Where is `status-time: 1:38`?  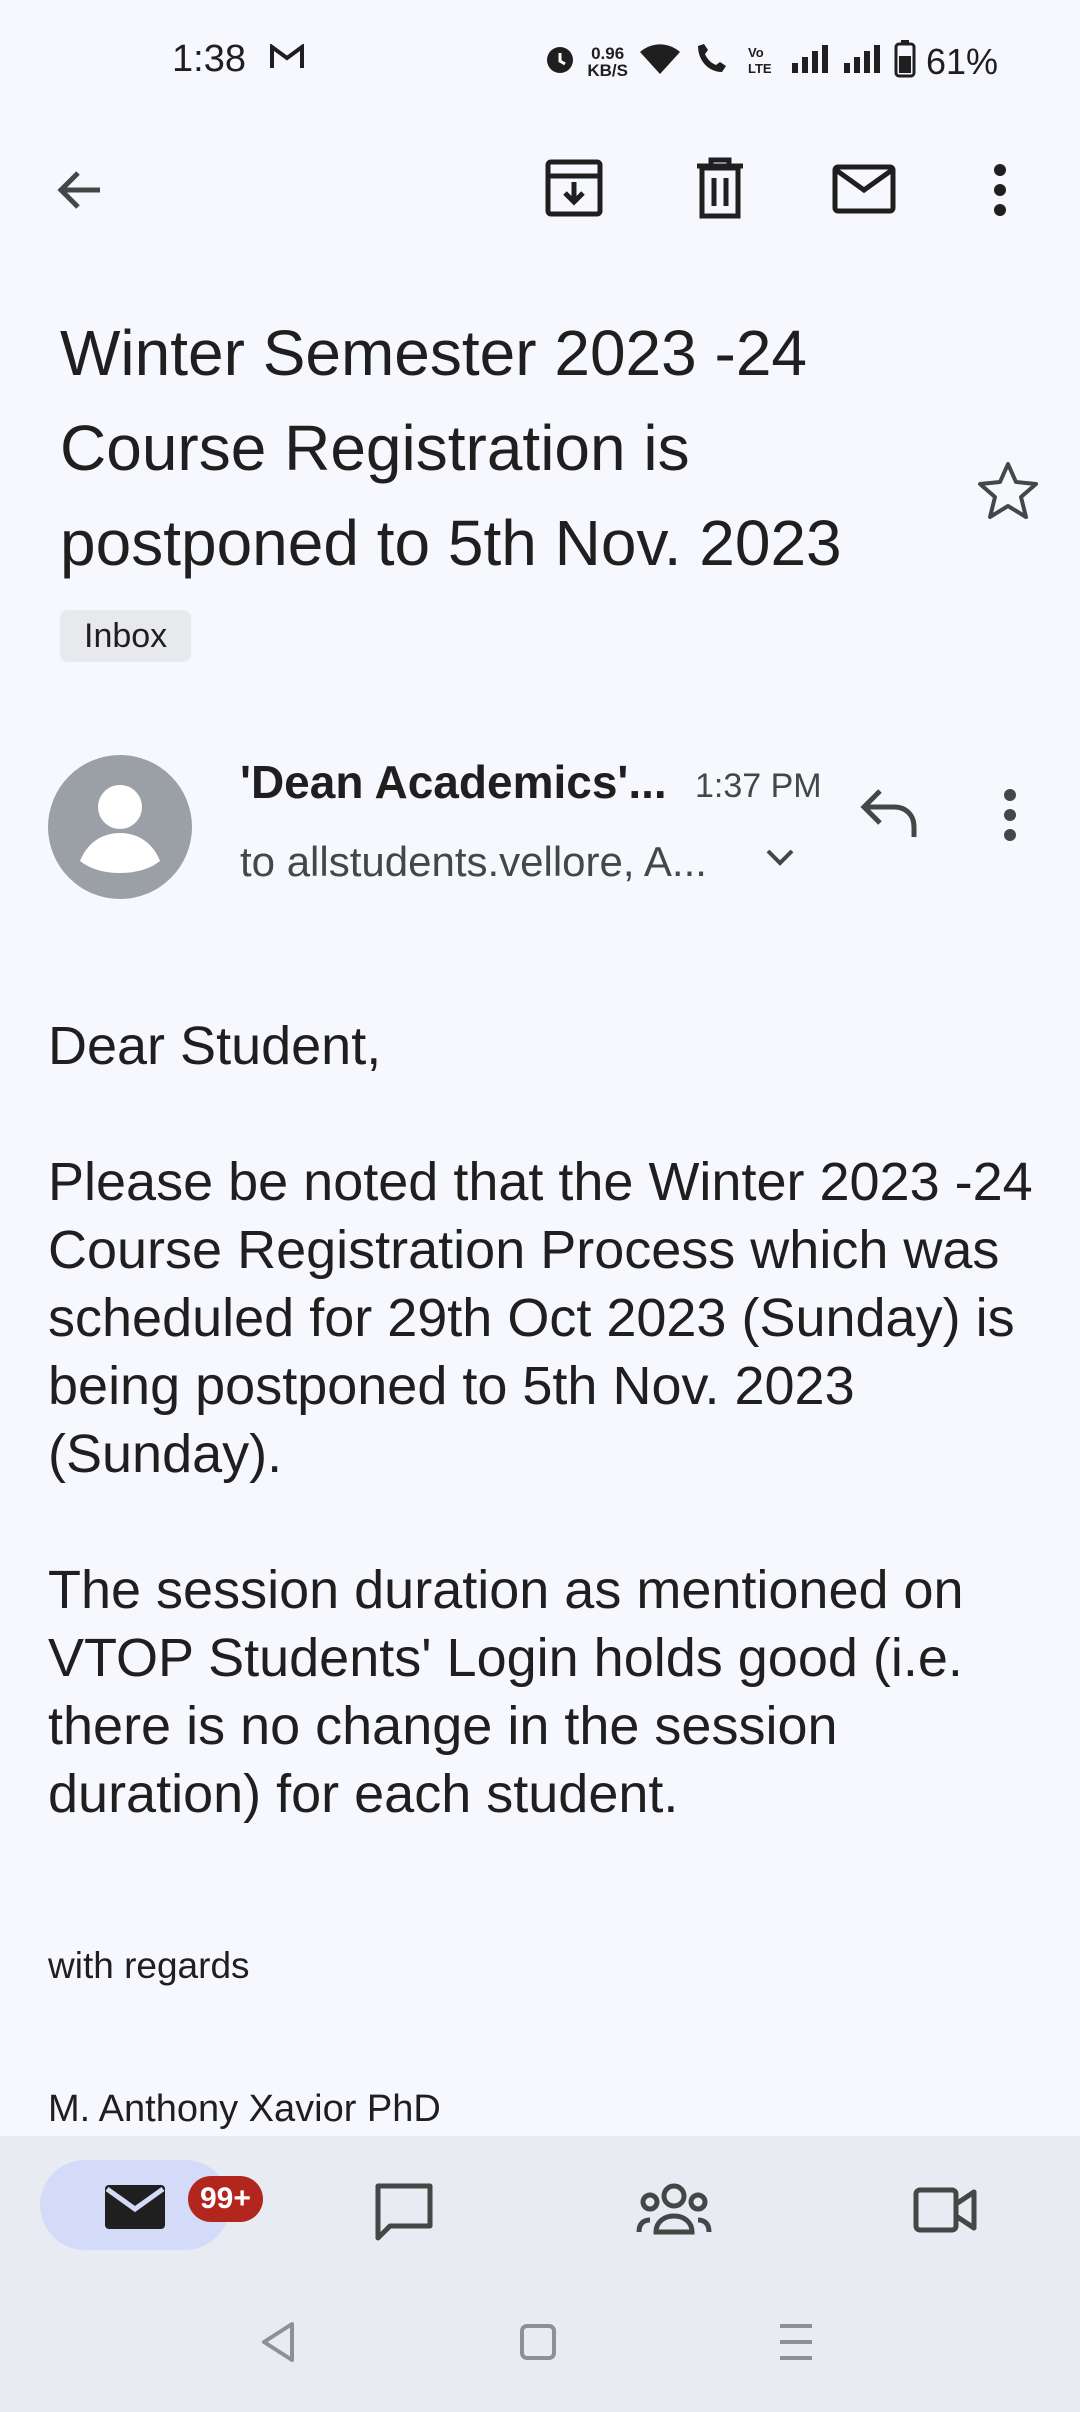 status-time: 1:38 is located at coordinates (209, 59).